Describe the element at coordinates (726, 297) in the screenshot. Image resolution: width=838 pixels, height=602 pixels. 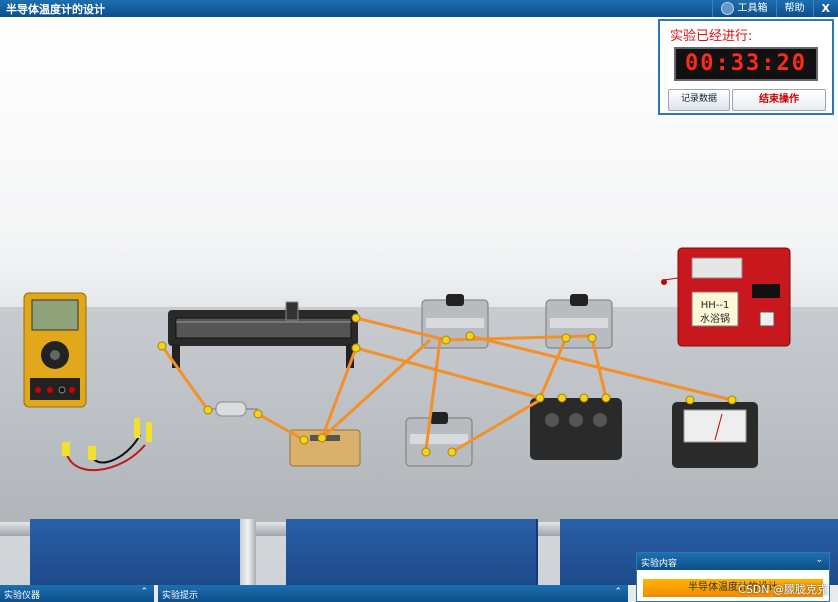
I see `water-bath: HH--1 水浴锅` at that location.